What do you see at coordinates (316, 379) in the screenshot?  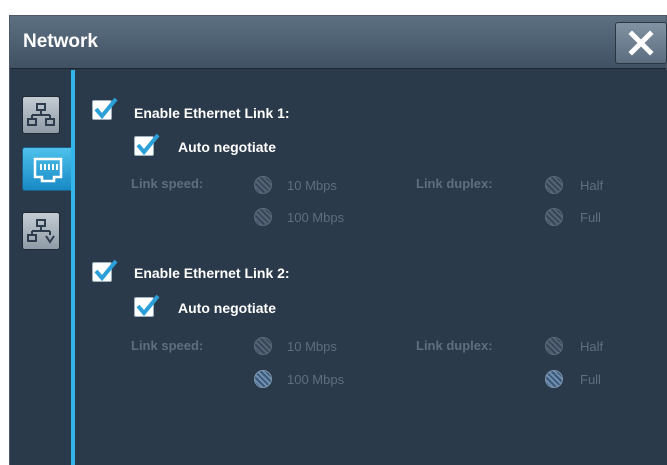 I see `speed-2-100mbps-label: 100 Mbps` at bounding box center [316, 379].